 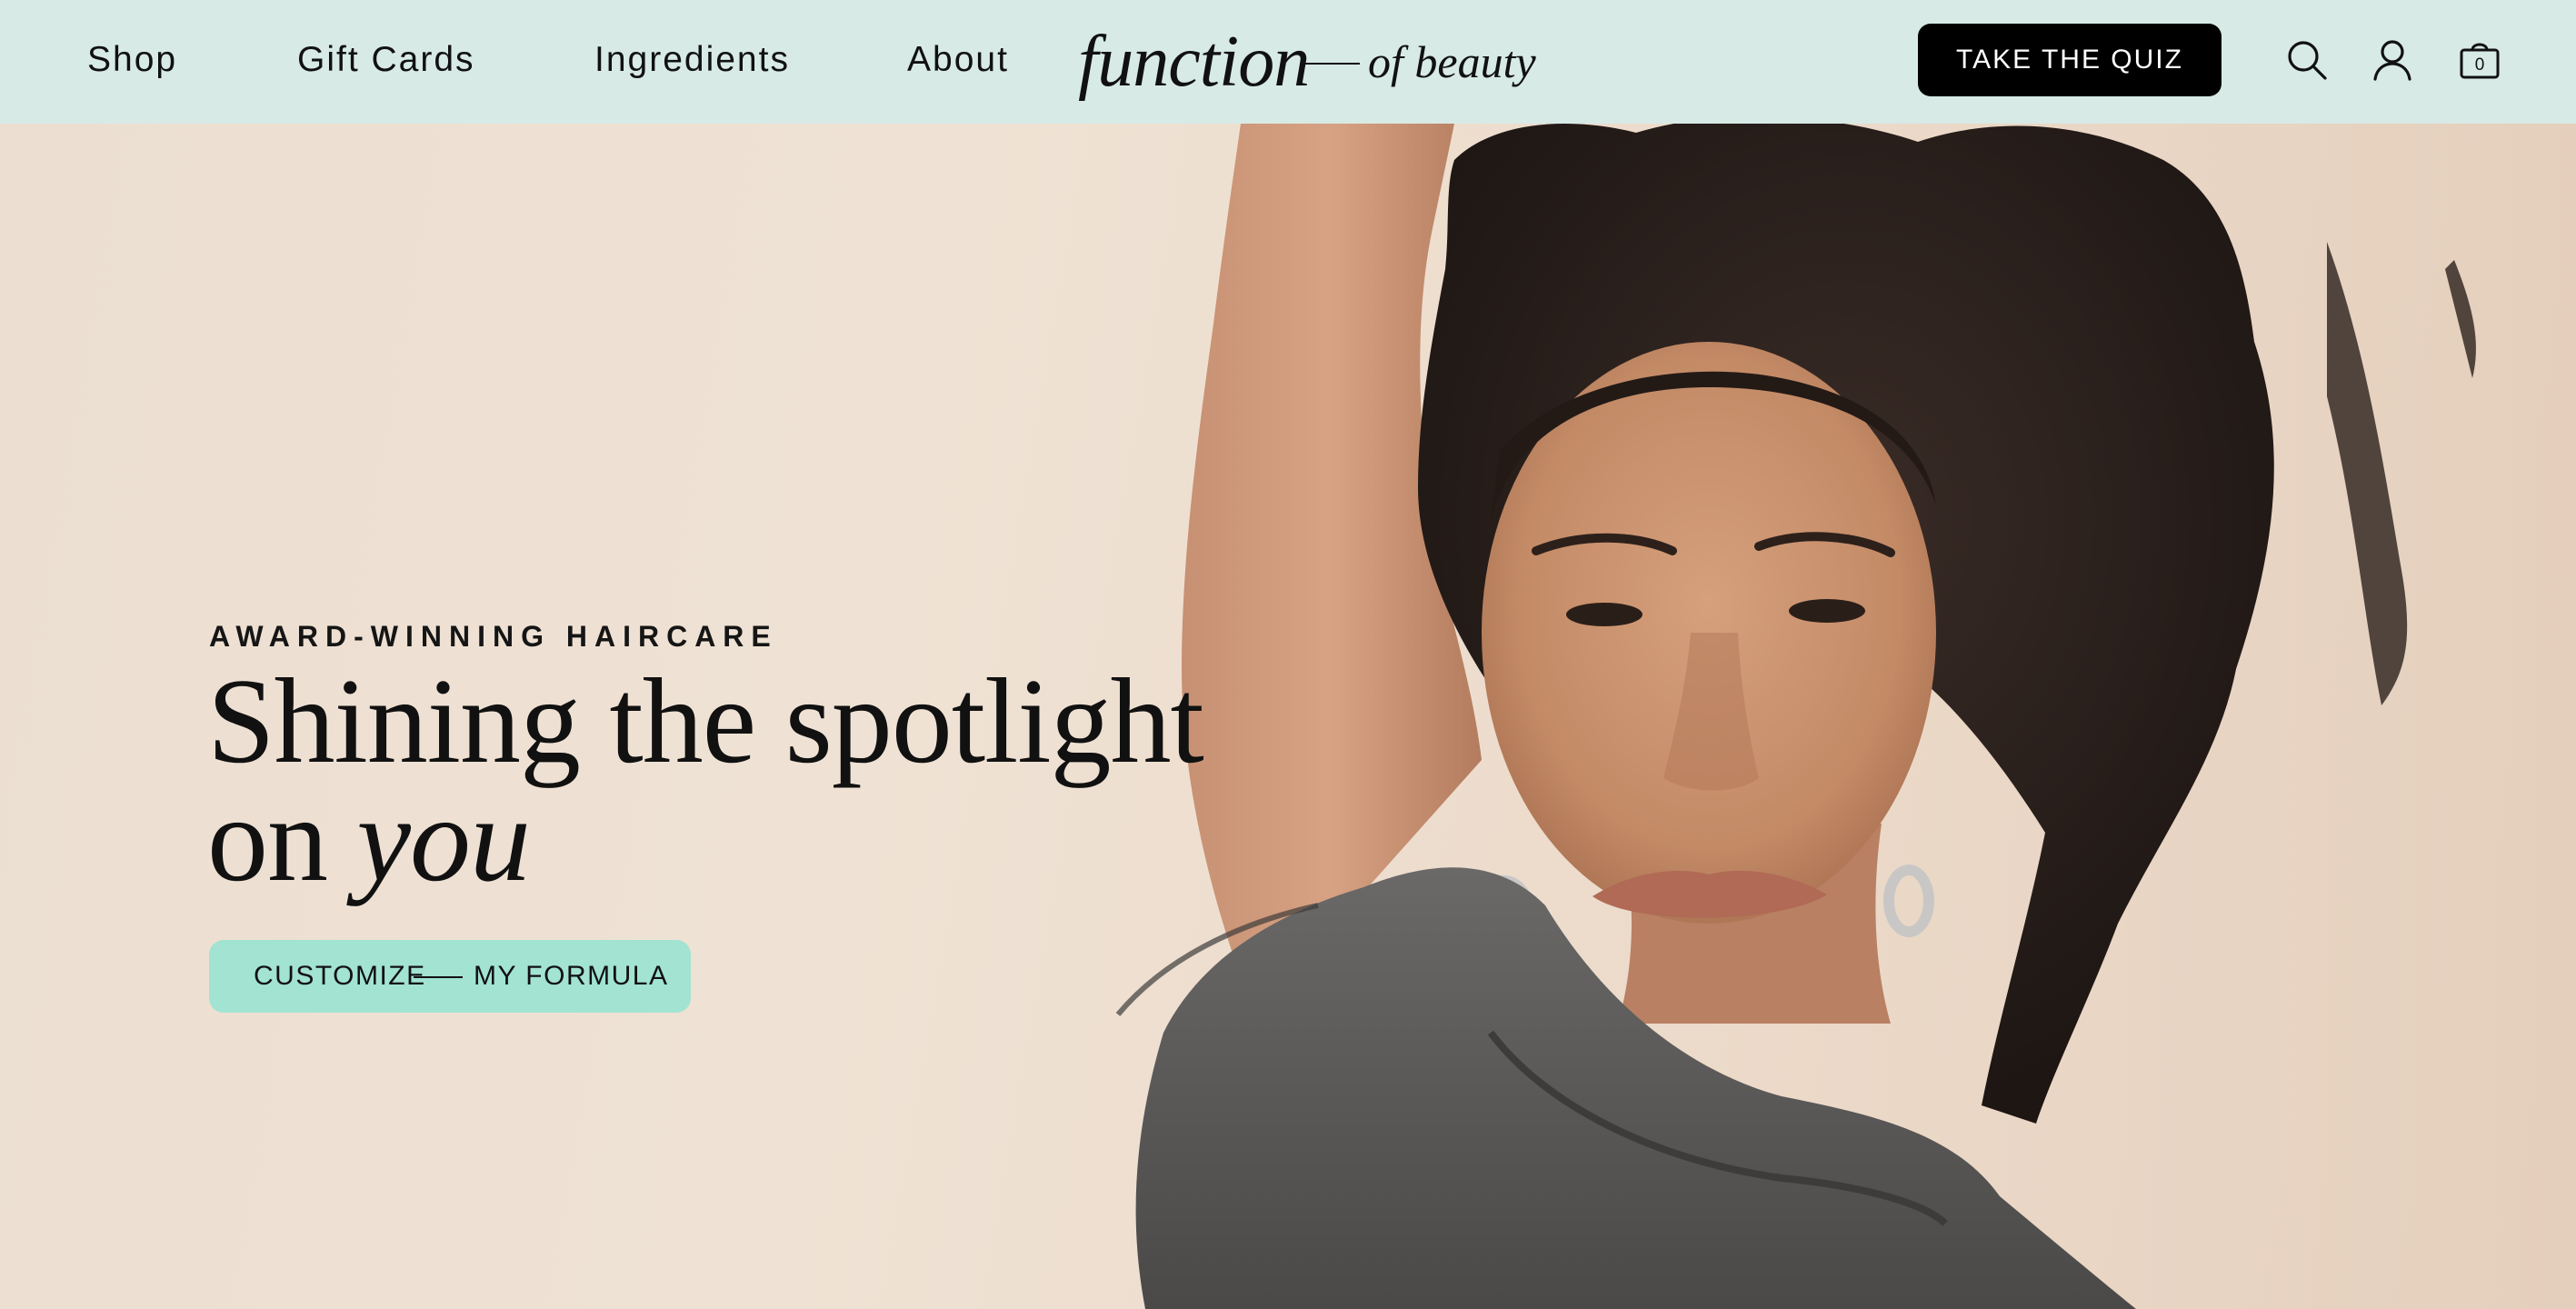 What do you see at coordinates (443, 839) in the screenshot?
I see `headline-line-2-emphasis: you` at bounding box center [443, 839].